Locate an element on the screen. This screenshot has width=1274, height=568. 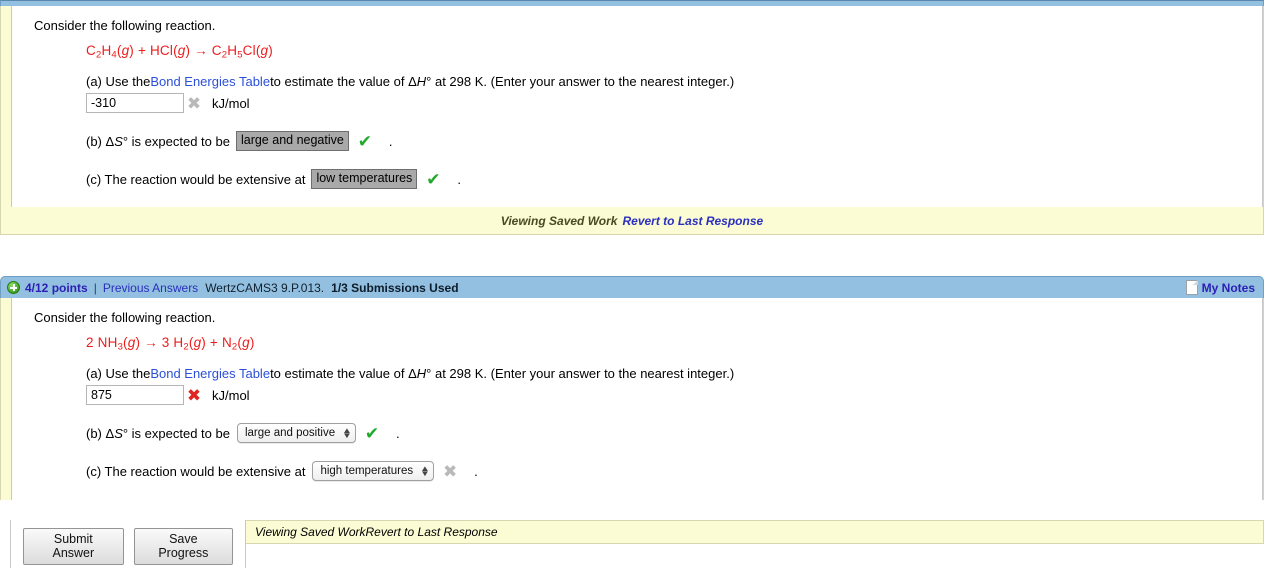
question-2-revert-link: Revert to Last Response is located at coordinates (432, 532).